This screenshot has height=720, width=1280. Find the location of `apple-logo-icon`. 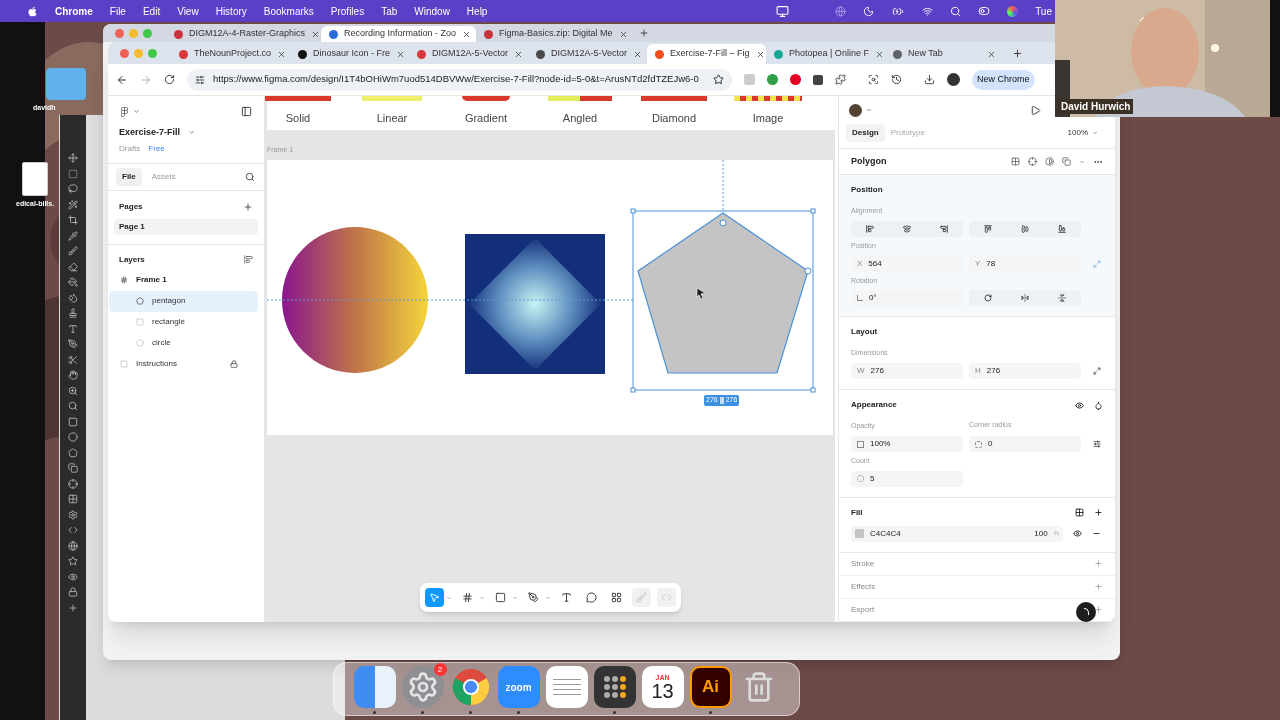

apple-logo-icon is located at coordinates (32, 11).